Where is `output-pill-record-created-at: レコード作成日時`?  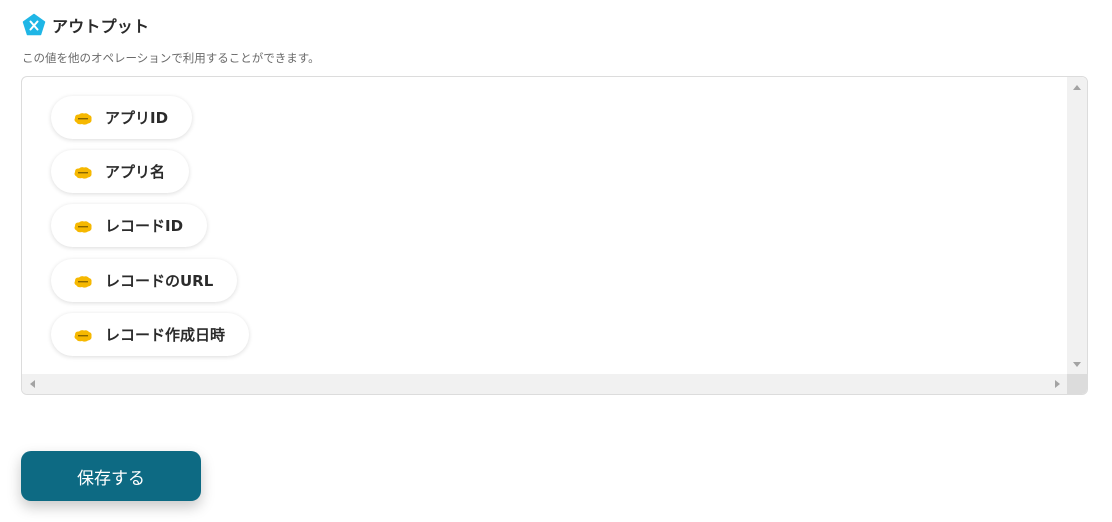 output-pill-record-created-at: レコード作成日時 is located at coordinates (150, 334).